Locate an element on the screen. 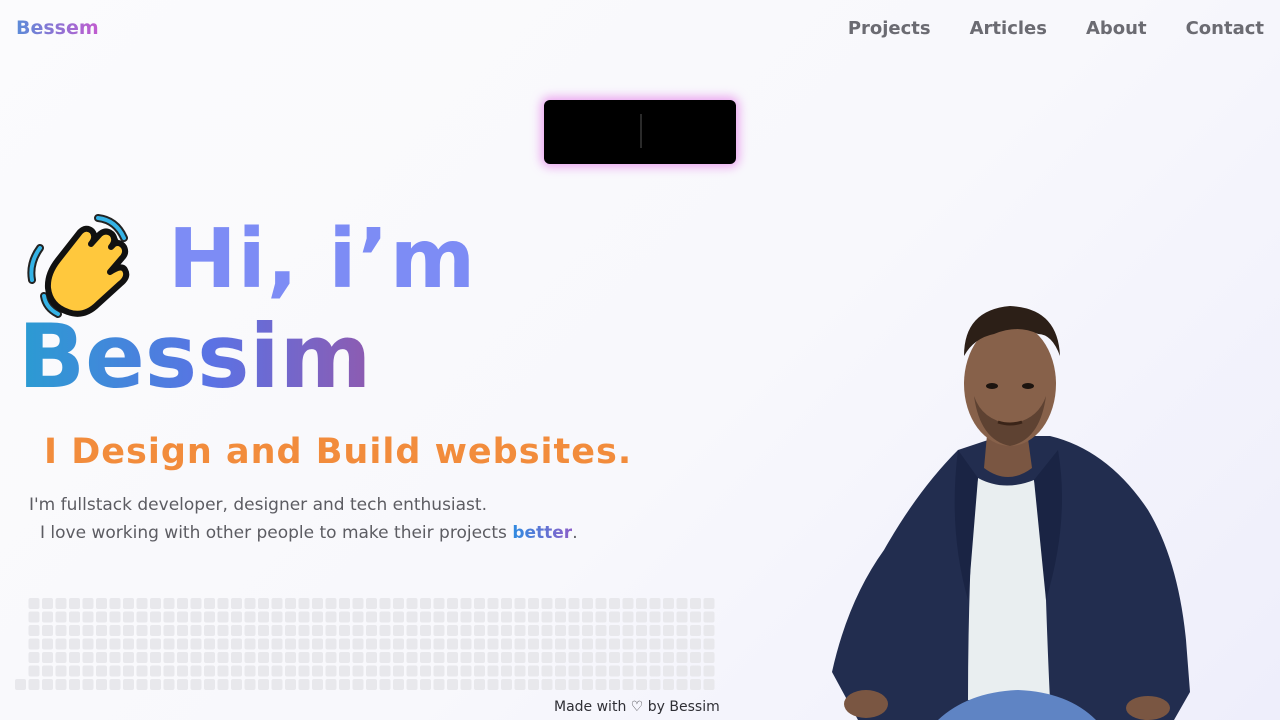  nav-contact: Contact is located at coordinates (1225, 28).